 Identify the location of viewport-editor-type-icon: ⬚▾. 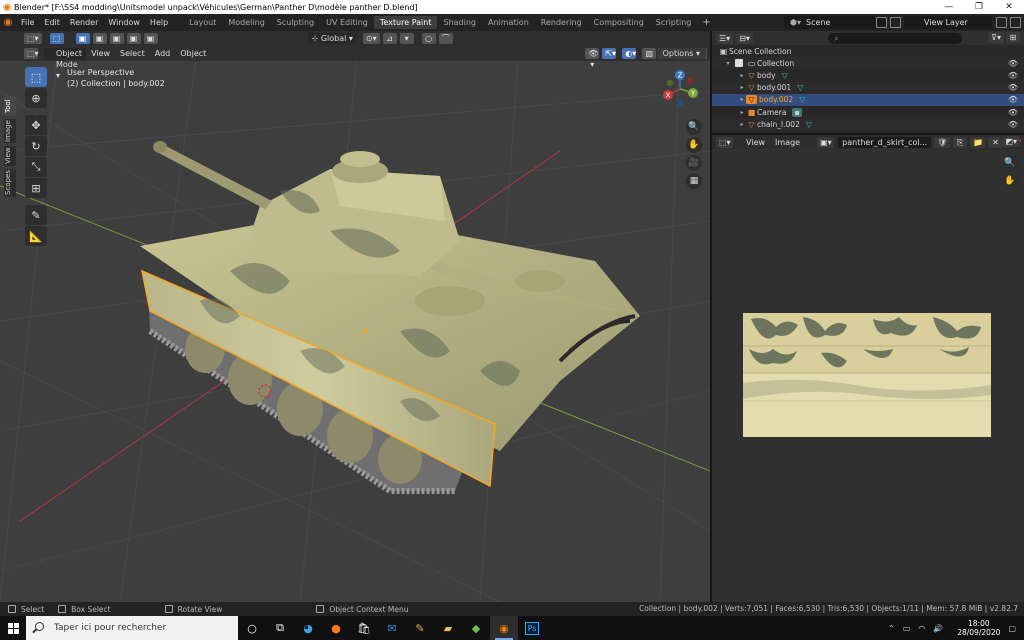
(31, 53).